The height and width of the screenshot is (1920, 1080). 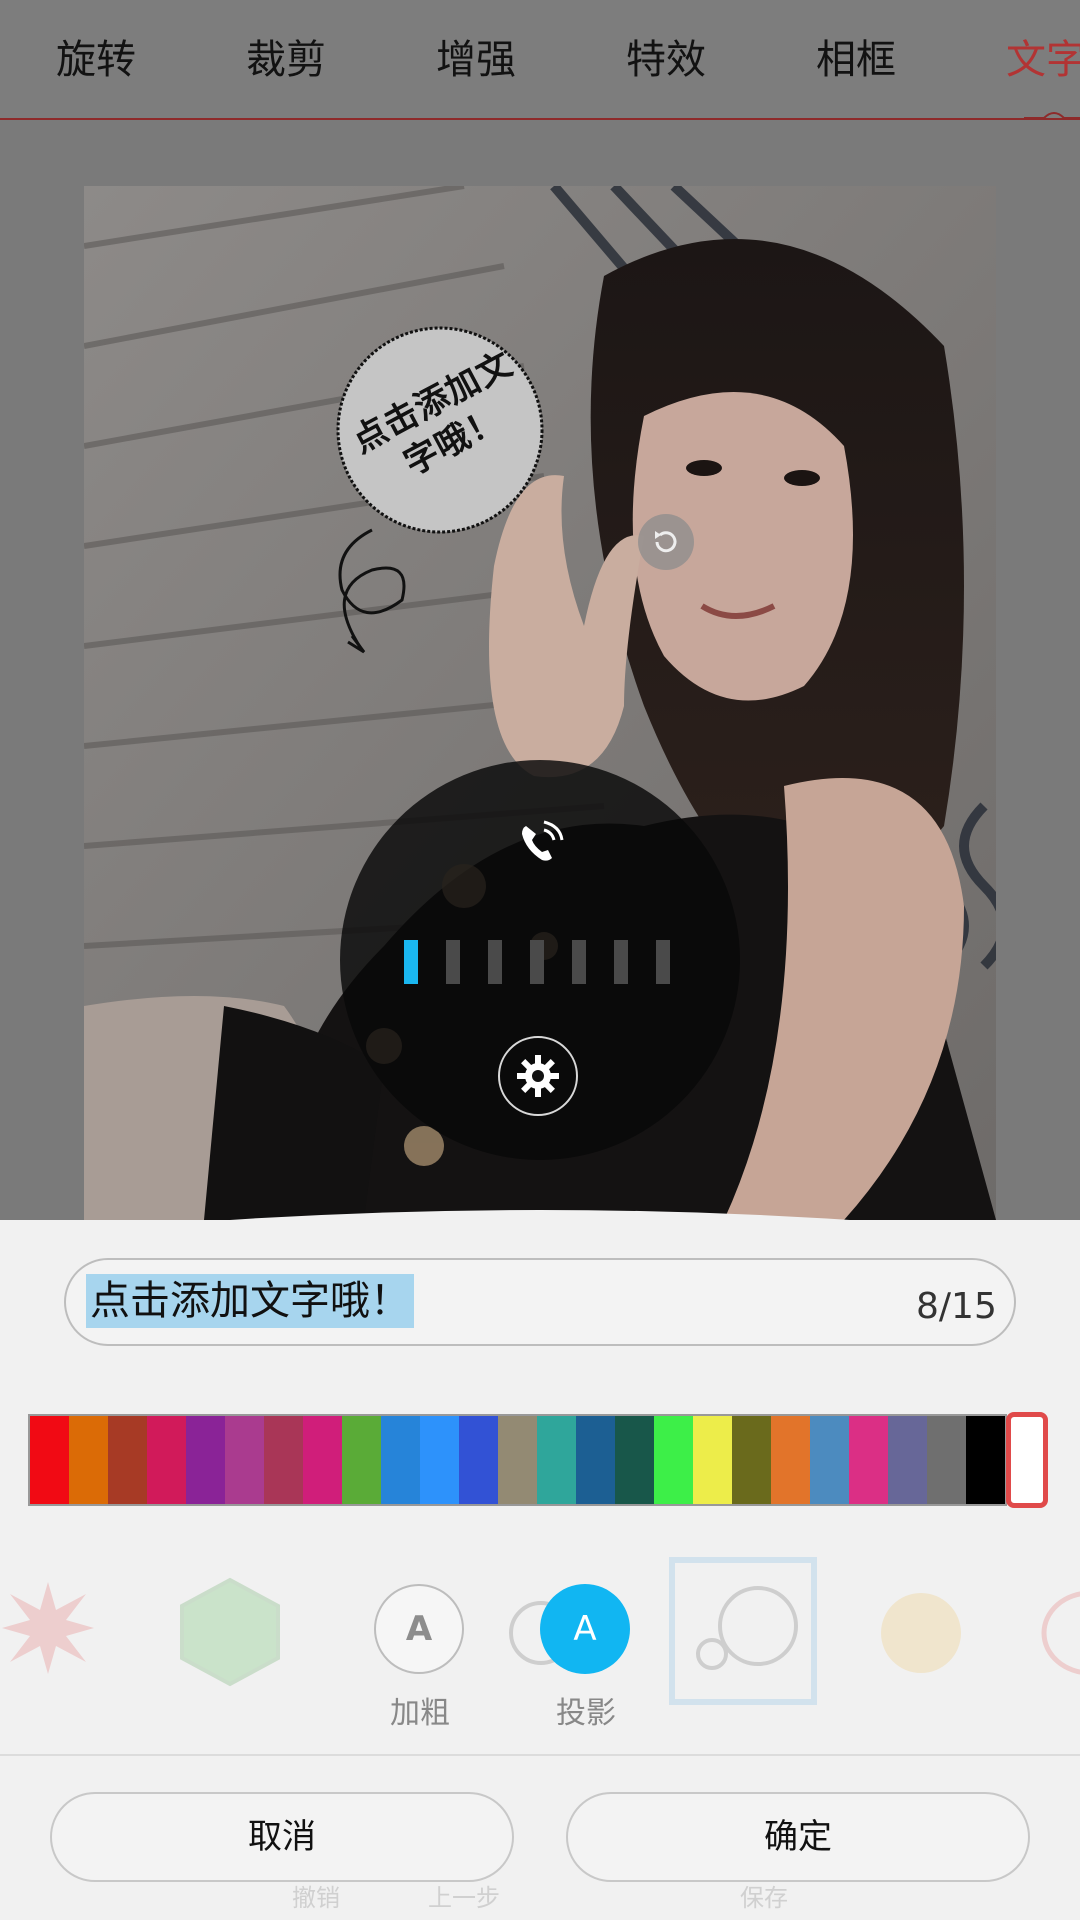 I want to click on shadow-label: 投影, so click(x=586, y=1713).